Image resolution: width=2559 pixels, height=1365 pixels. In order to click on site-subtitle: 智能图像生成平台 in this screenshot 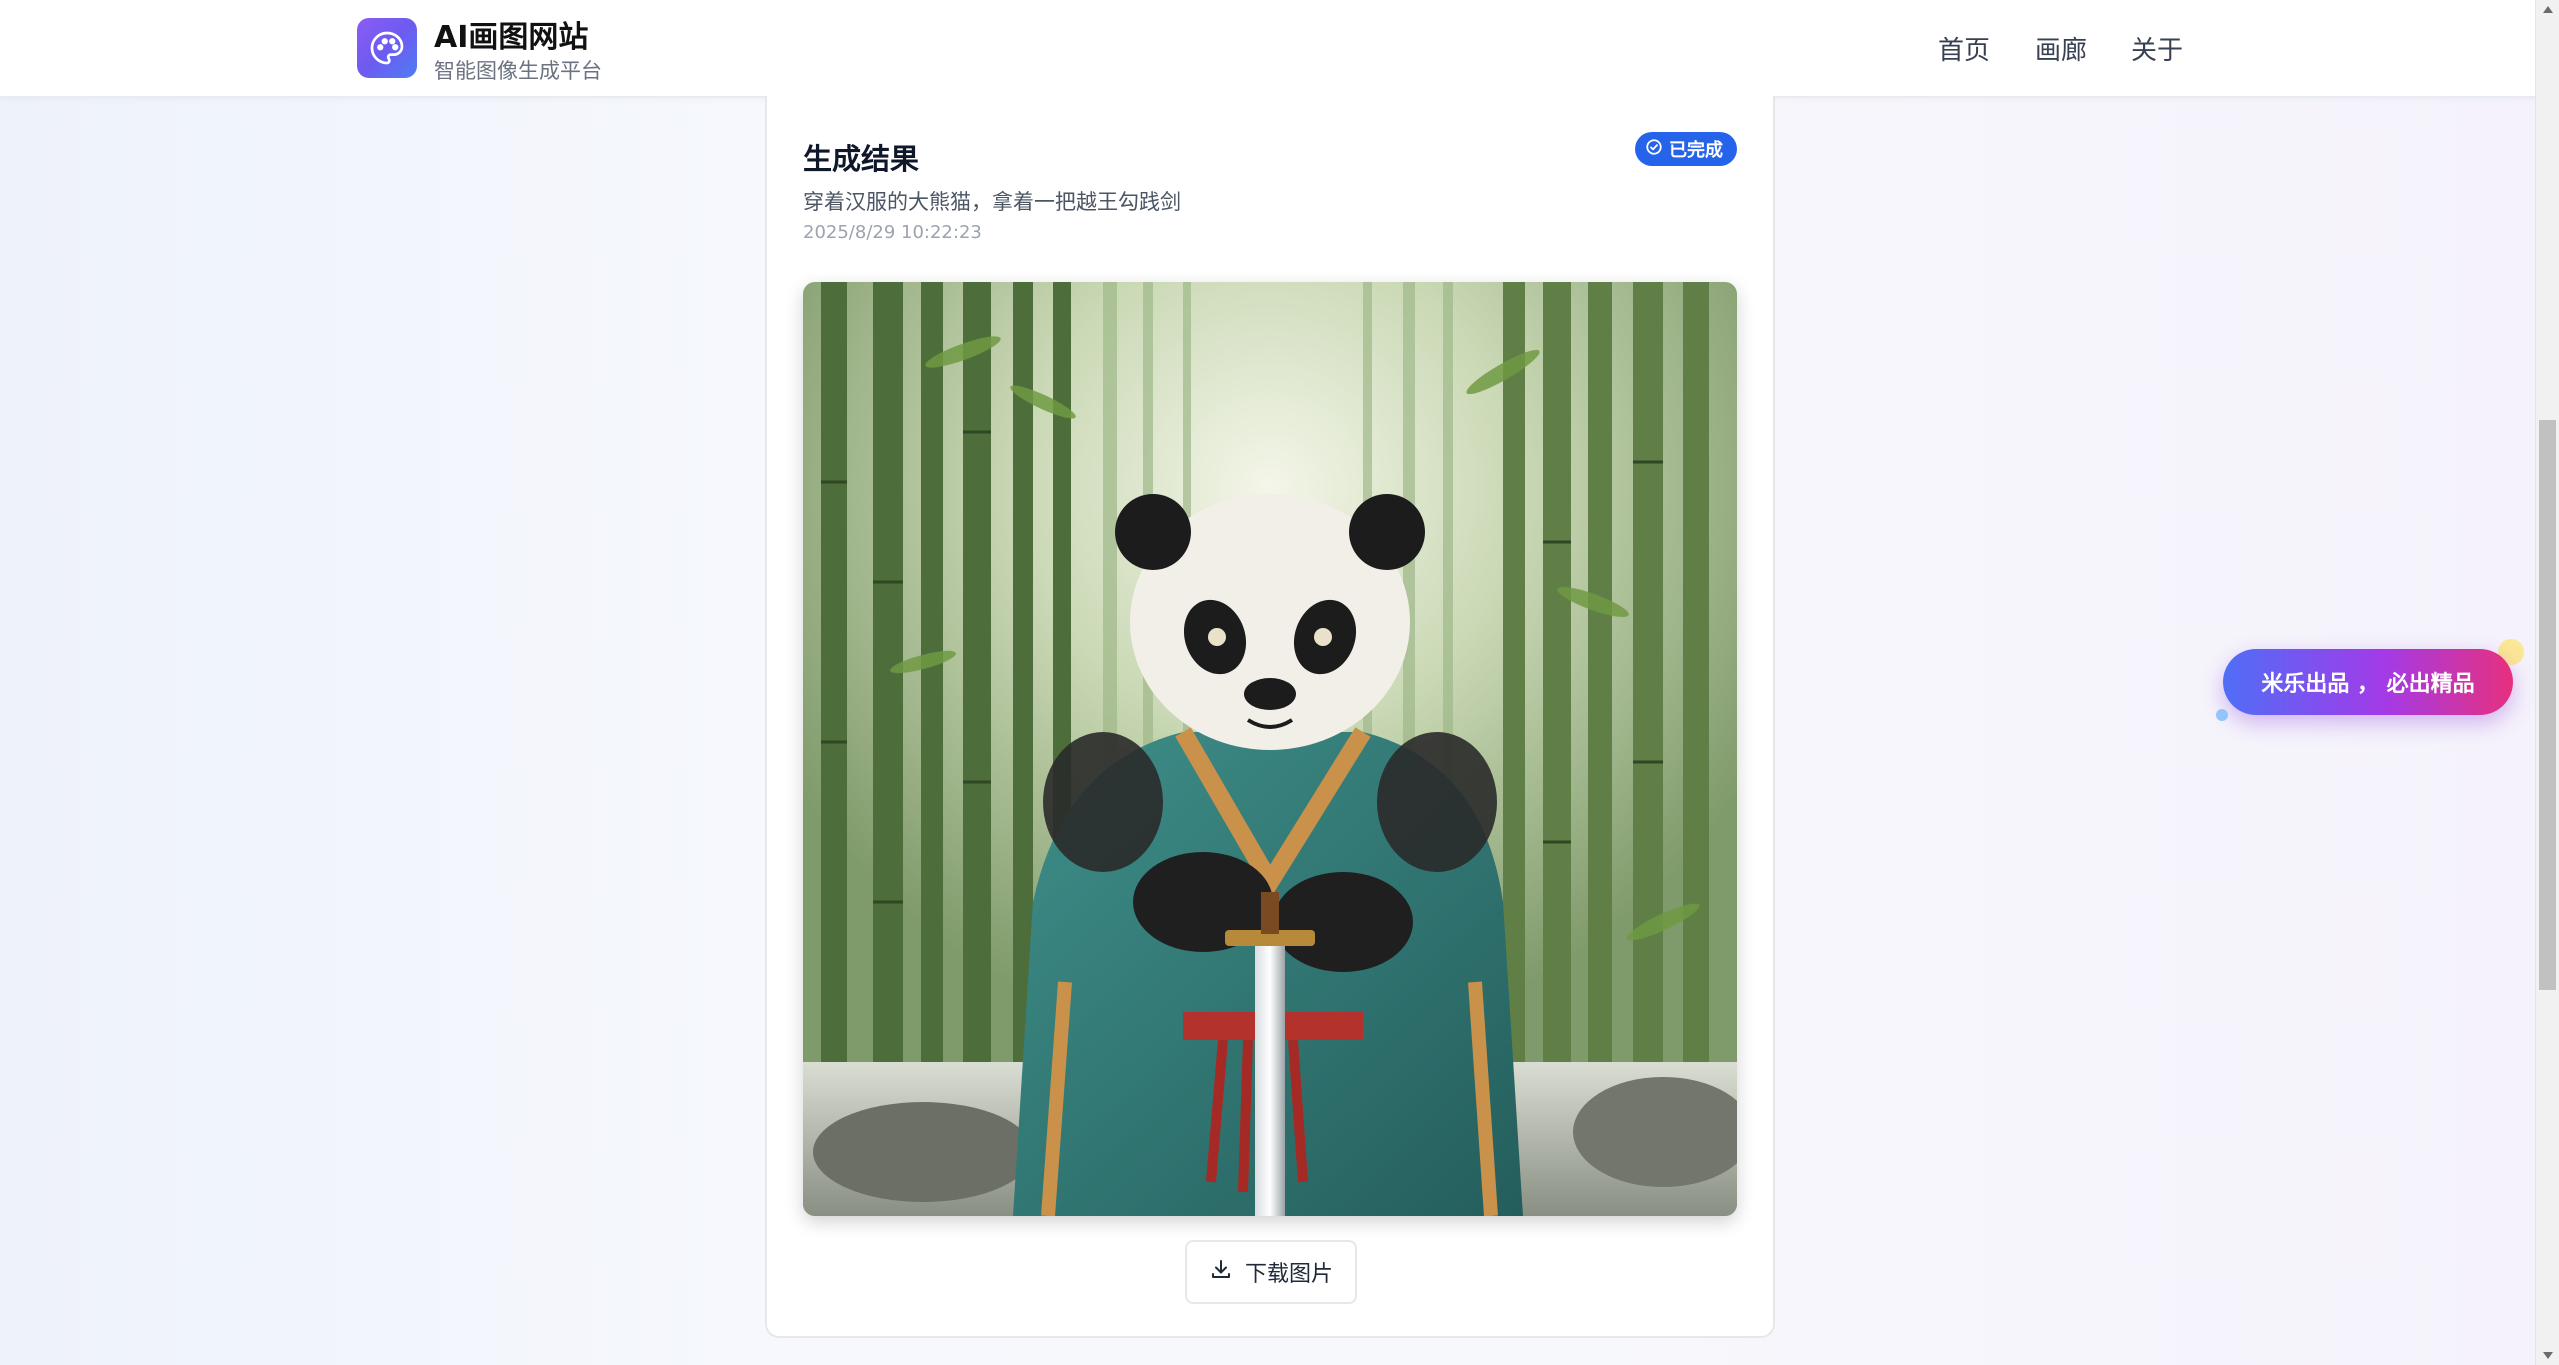, I will do `click(518, 71)`.